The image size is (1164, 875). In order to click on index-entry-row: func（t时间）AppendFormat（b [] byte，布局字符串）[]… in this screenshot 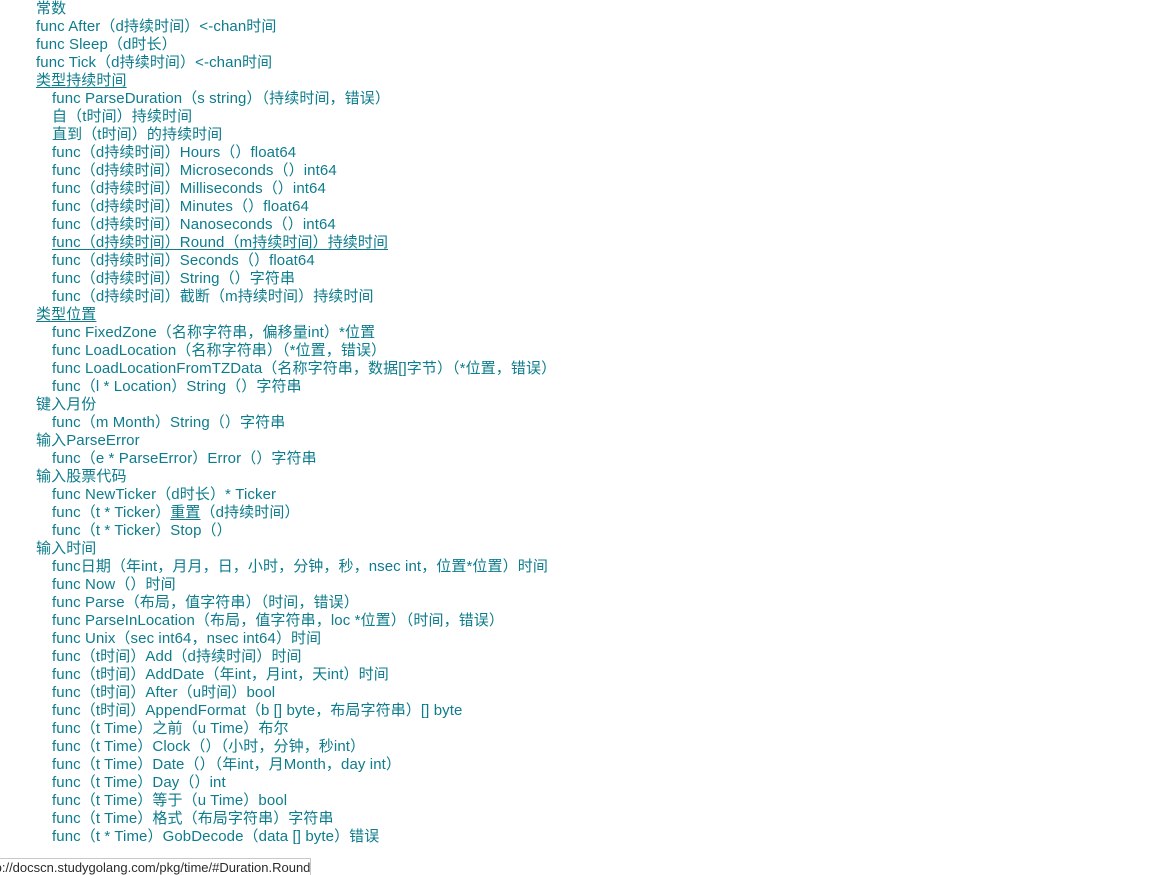, I will do `click(582, 711)`.